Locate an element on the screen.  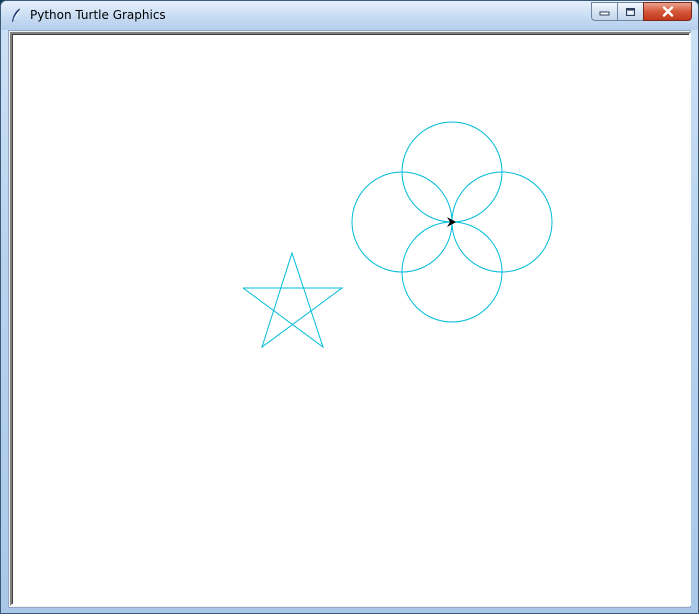
maximize-icon is located at coordinates (630, 11).